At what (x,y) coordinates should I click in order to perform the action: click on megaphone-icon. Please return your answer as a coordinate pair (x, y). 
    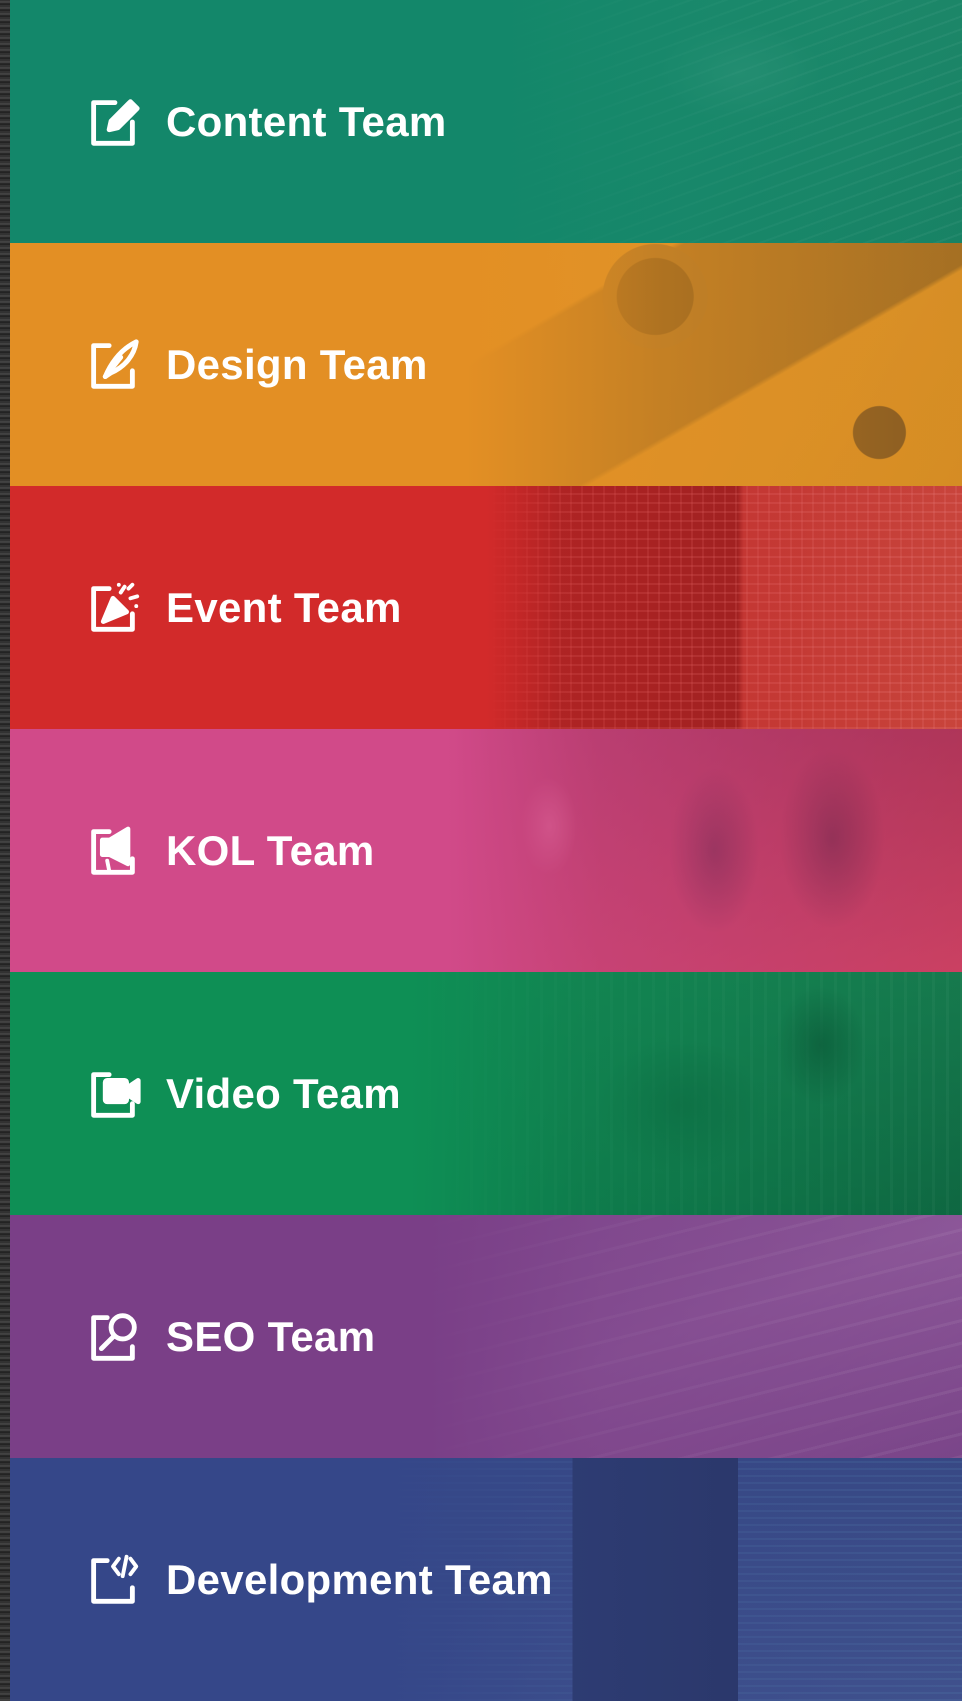
    Looking at the image, I should click on (113, 850).